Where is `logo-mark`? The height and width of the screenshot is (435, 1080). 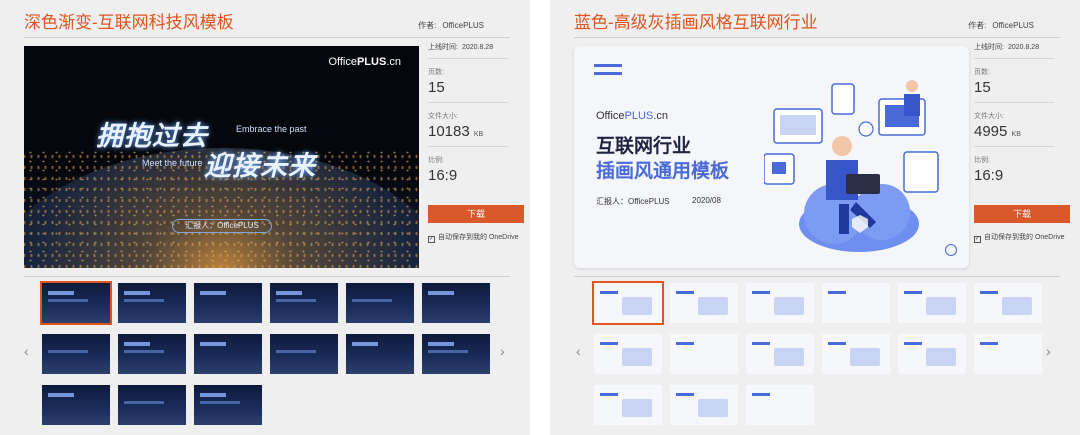
logo-mark is located at coordinates (608, 65).